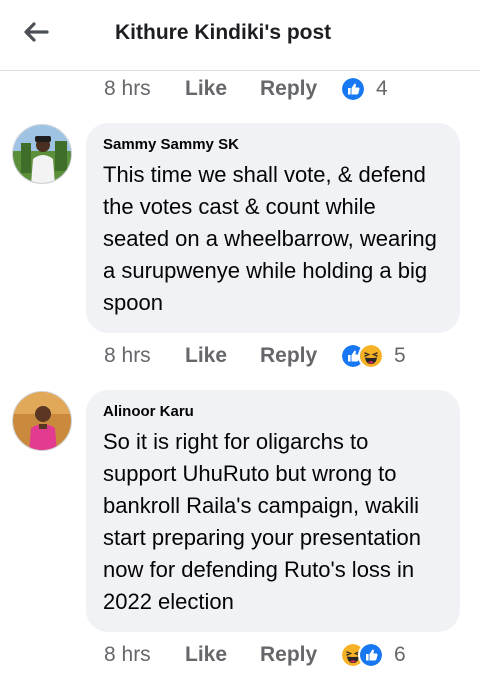 This screenshot has height=686, width=480. What do you see at coordinates (223, 32) in the screenshot?
I see `page-title: Kithure Kindiki's post` at bounding box center [223, 32].